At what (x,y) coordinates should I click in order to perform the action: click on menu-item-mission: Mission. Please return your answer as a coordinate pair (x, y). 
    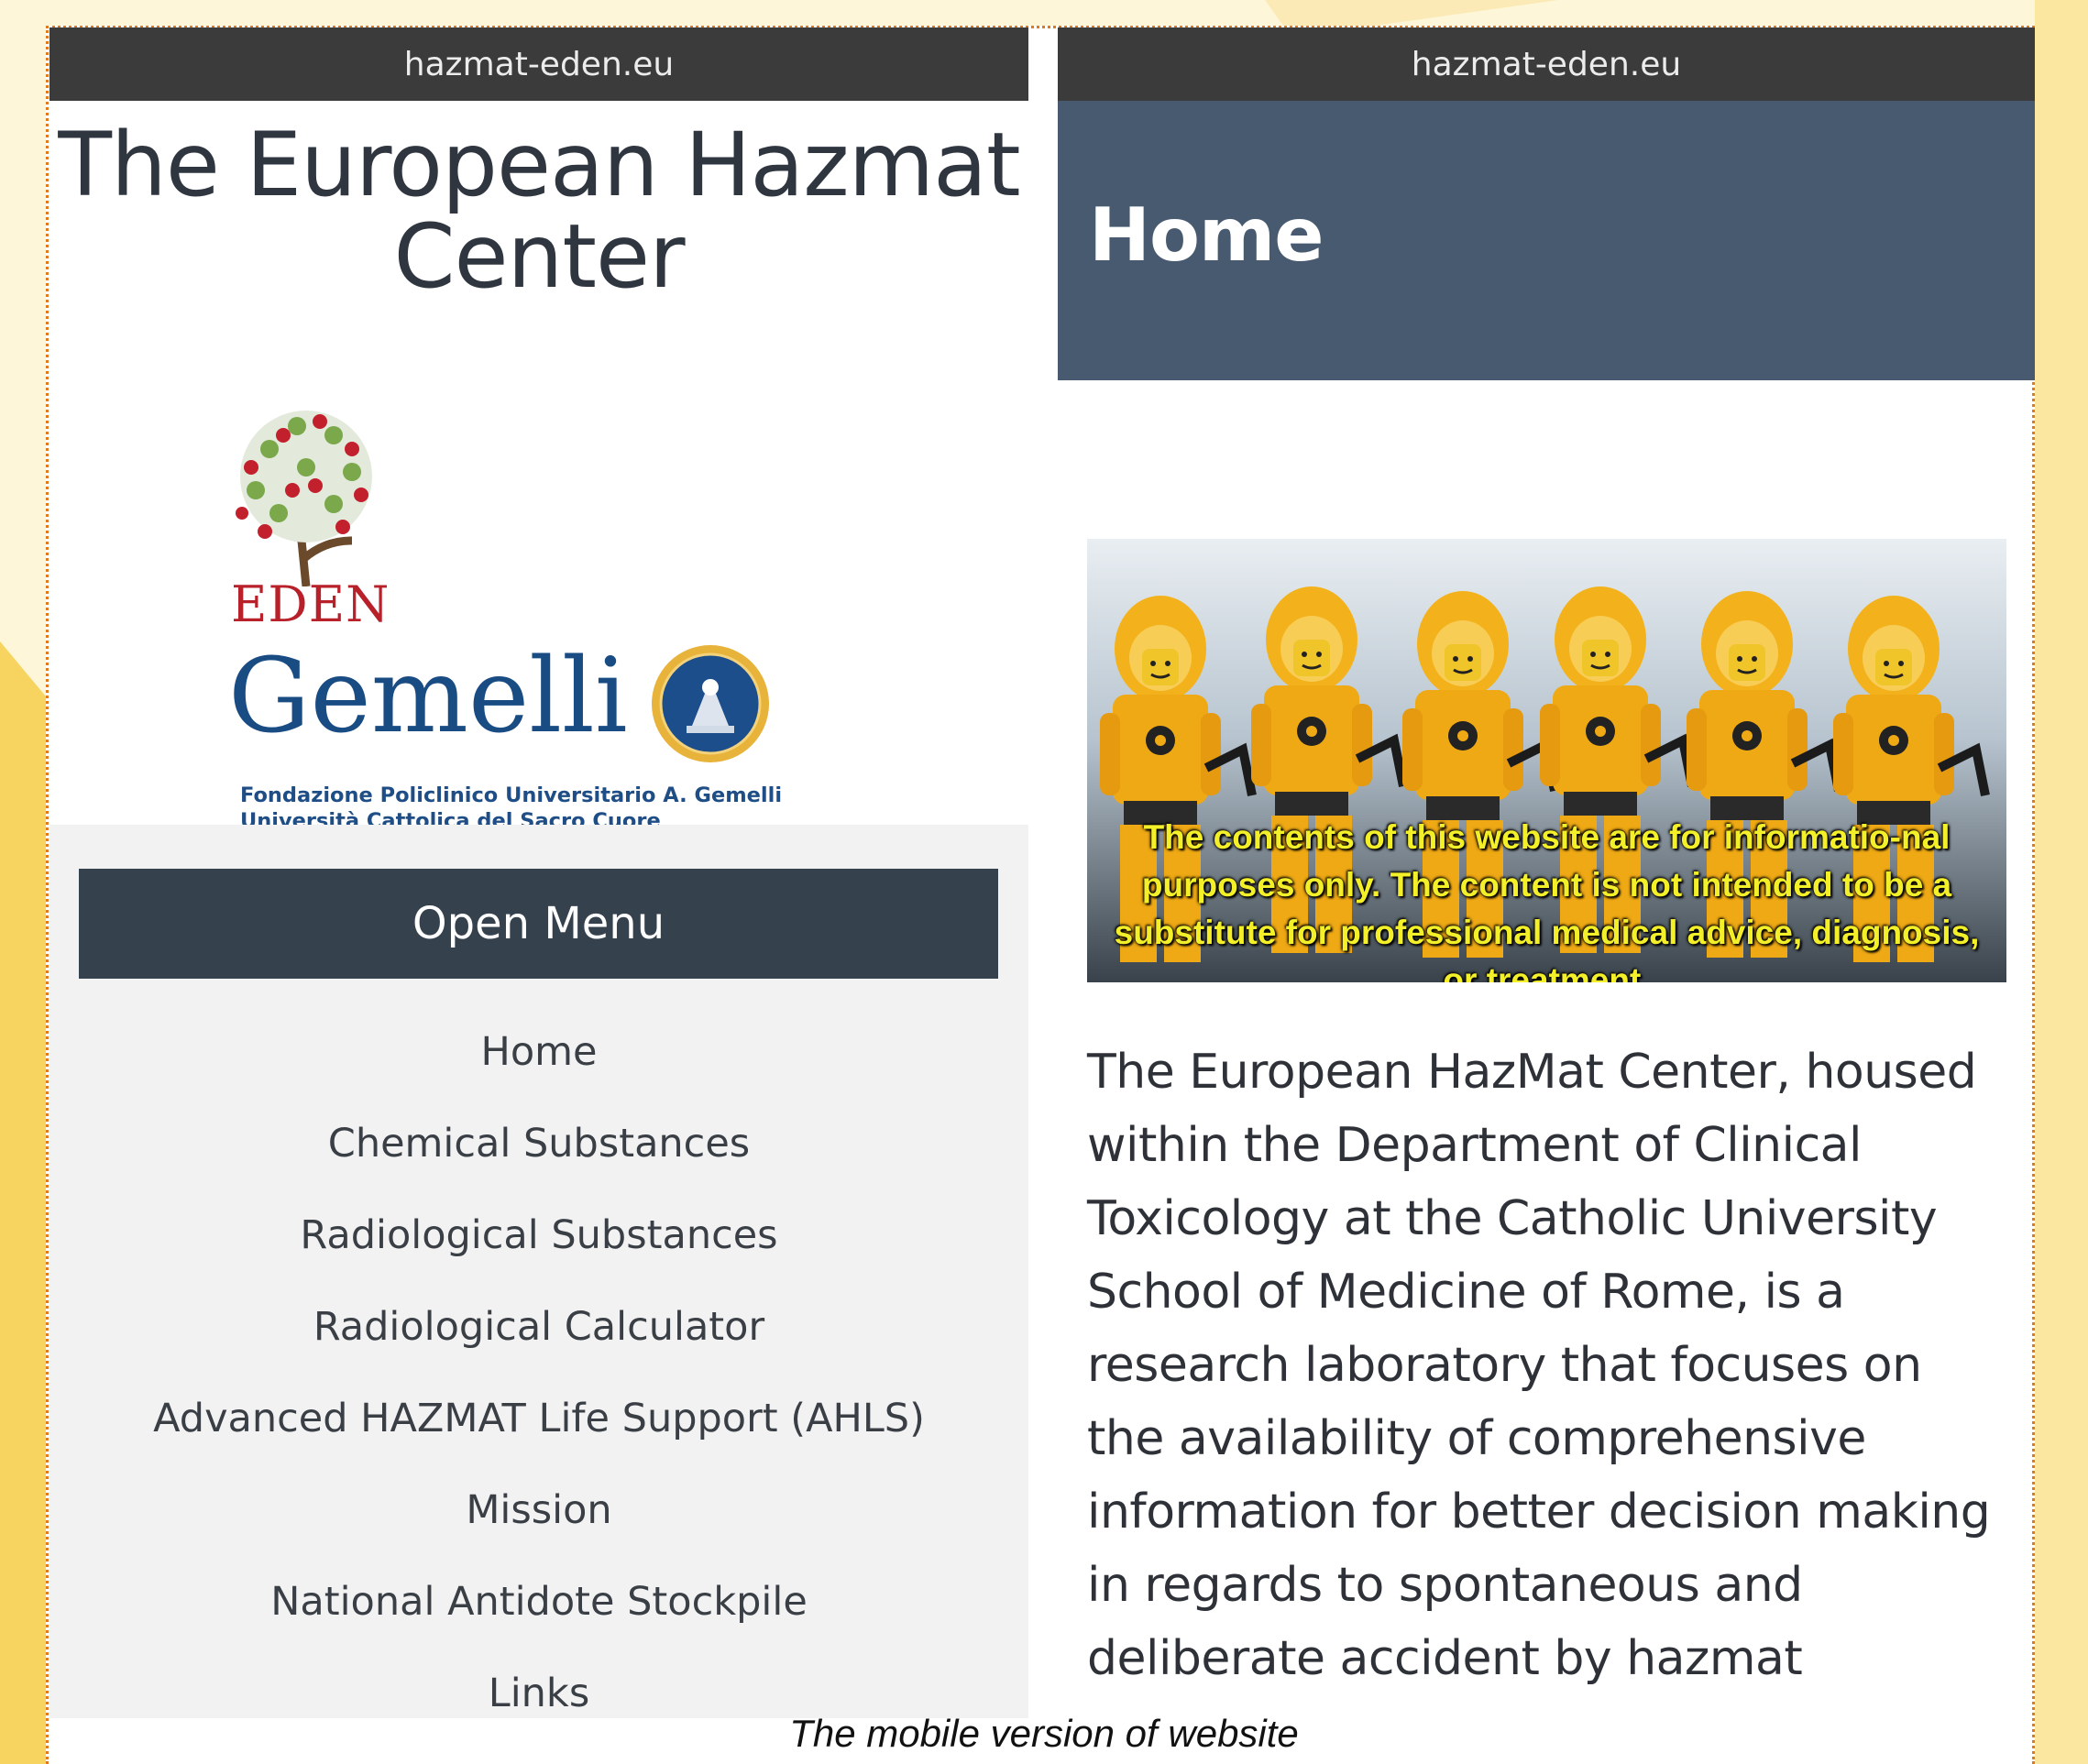
    Looking at the image, I should click on (538, 1501).